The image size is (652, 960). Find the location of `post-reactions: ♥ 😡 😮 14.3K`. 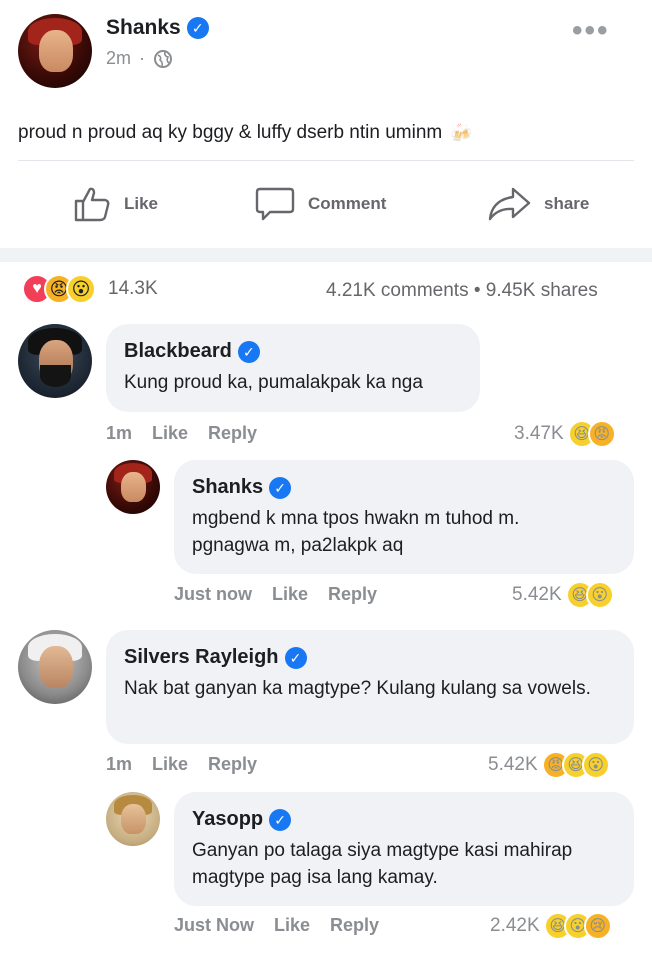

post-reactions: ♥ 😡 😮 14.3K is located at coordinates (90, 289).